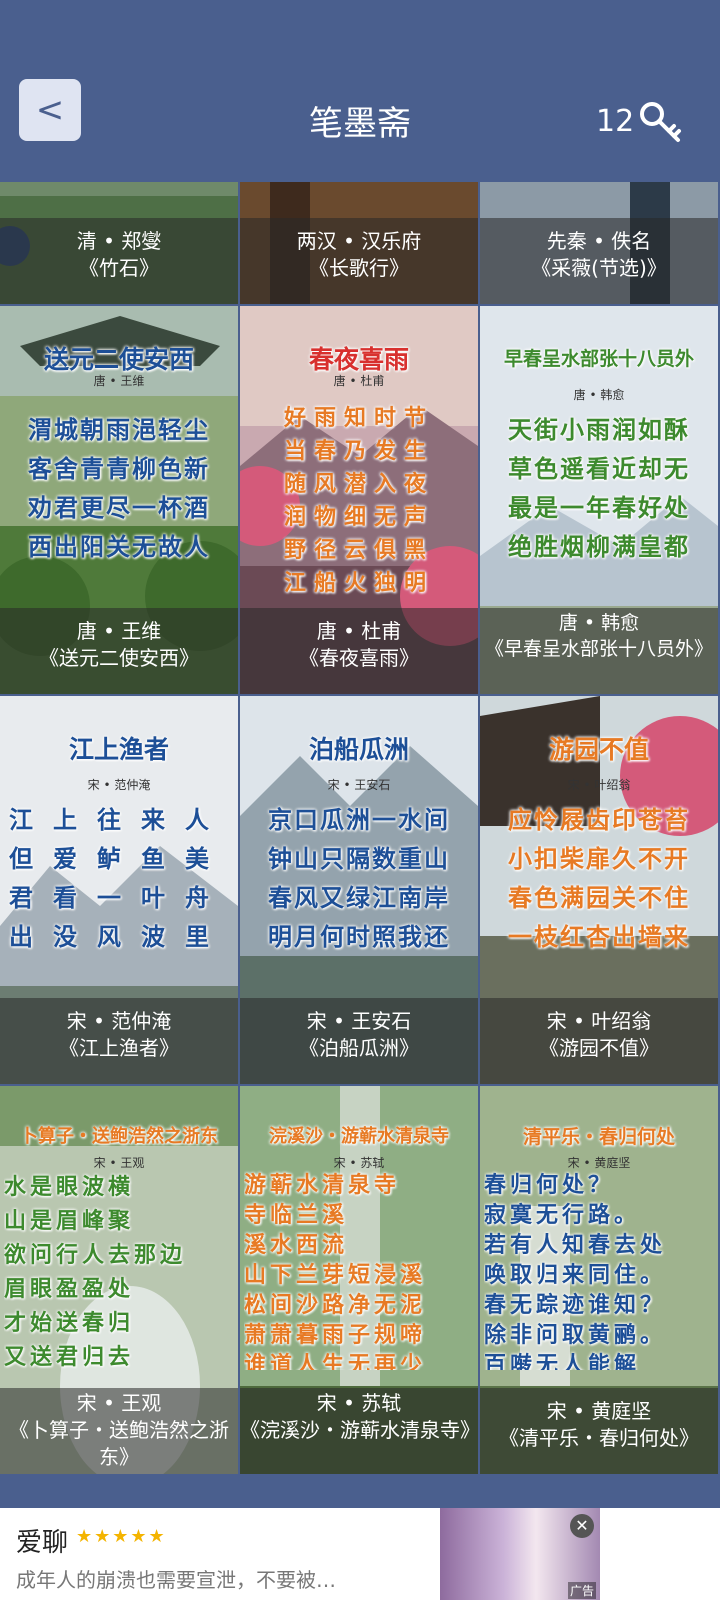  Describe the element at coordinates (599, 268) in the screenshot. I see `caption-title: 《采薇(节选)》` at that location.